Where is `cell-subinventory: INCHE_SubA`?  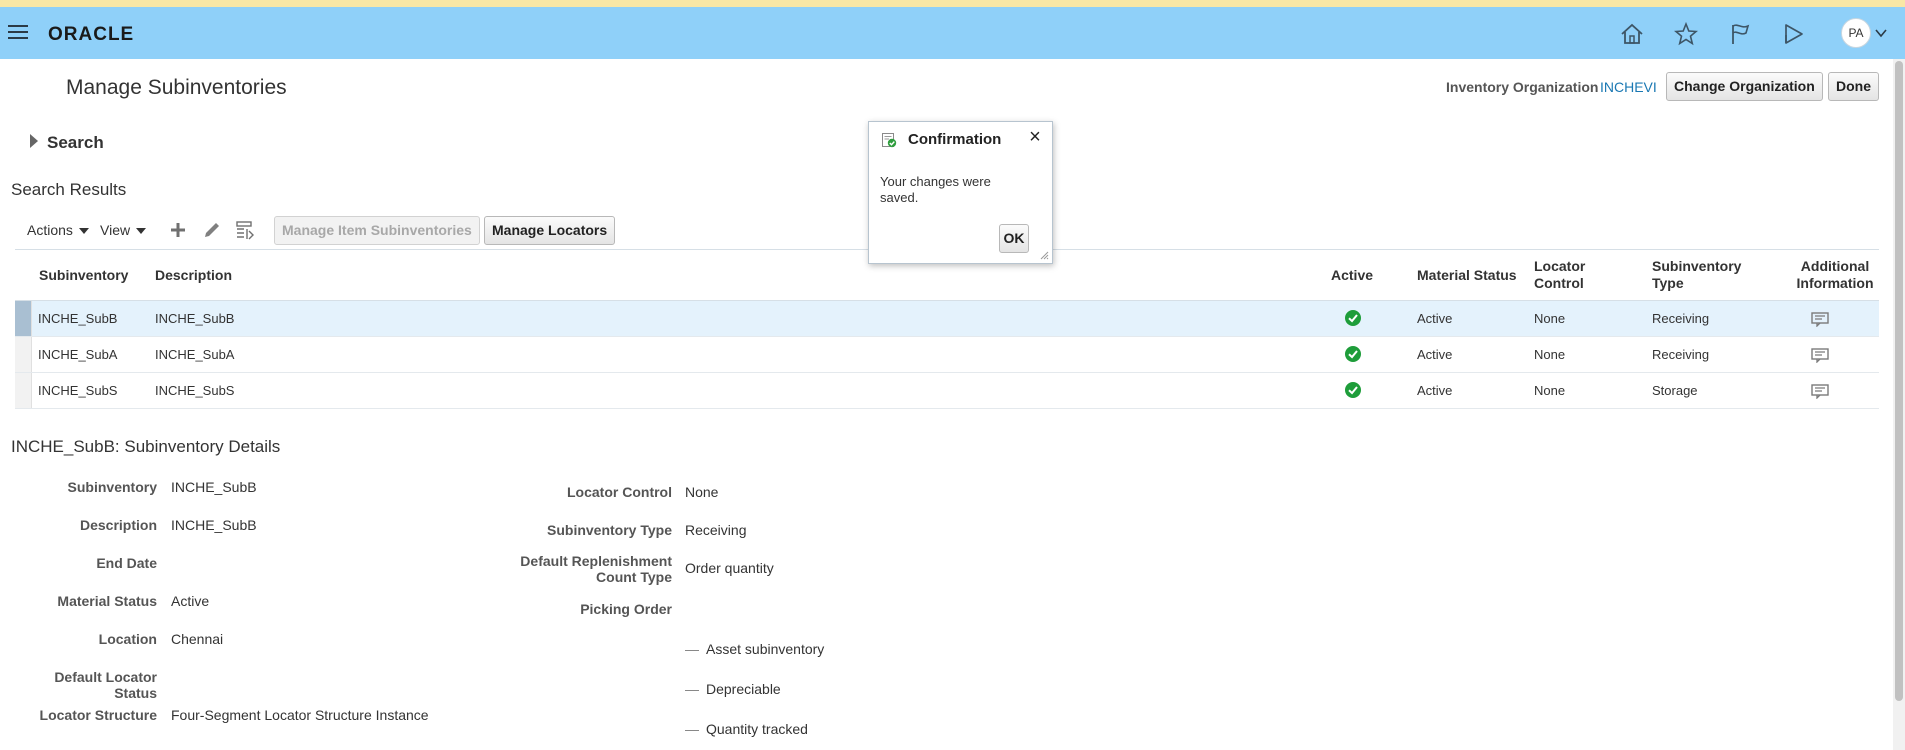
cell-subinventory: INCHE_SubA is located at coordinates (78, 354).